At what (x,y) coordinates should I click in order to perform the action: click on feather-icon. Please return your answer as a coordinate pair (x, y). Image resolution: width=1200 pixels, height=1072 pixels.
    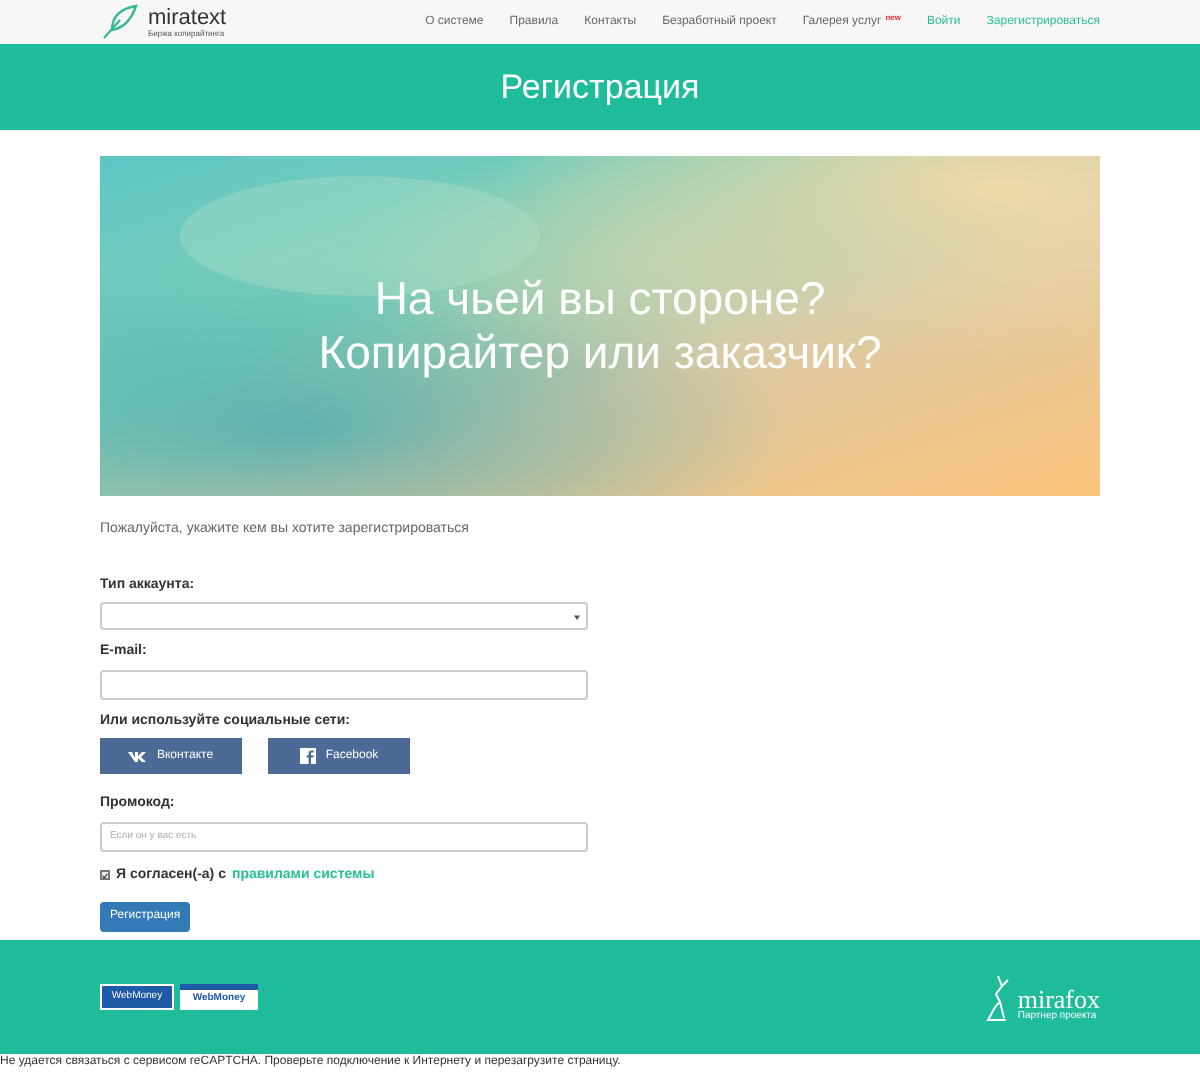
    Looking at the image, I should click on (120, 22).